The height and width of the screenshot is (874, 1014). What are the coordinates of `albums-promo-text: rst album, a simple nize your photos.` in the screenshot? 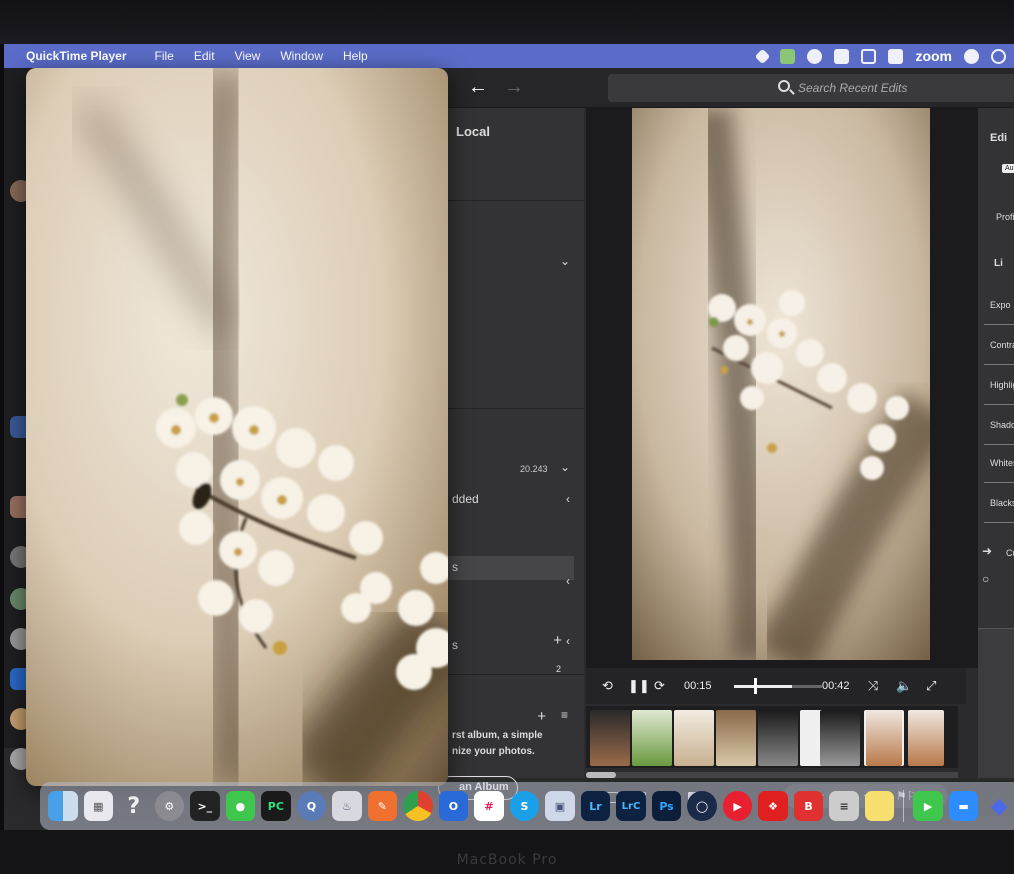 It's located at (497, 744).